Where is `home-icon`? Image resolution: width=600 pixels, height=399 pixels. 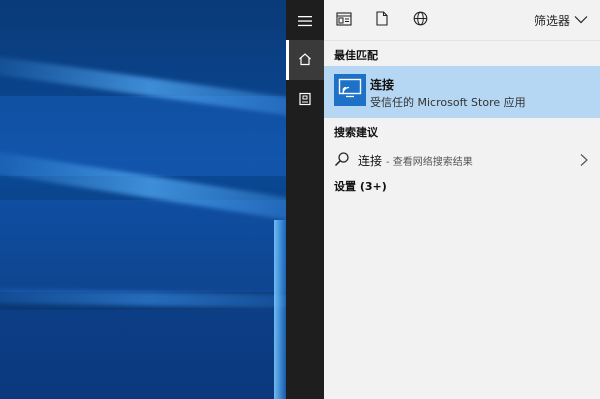
home-icon is located at coordinates (305, 60).